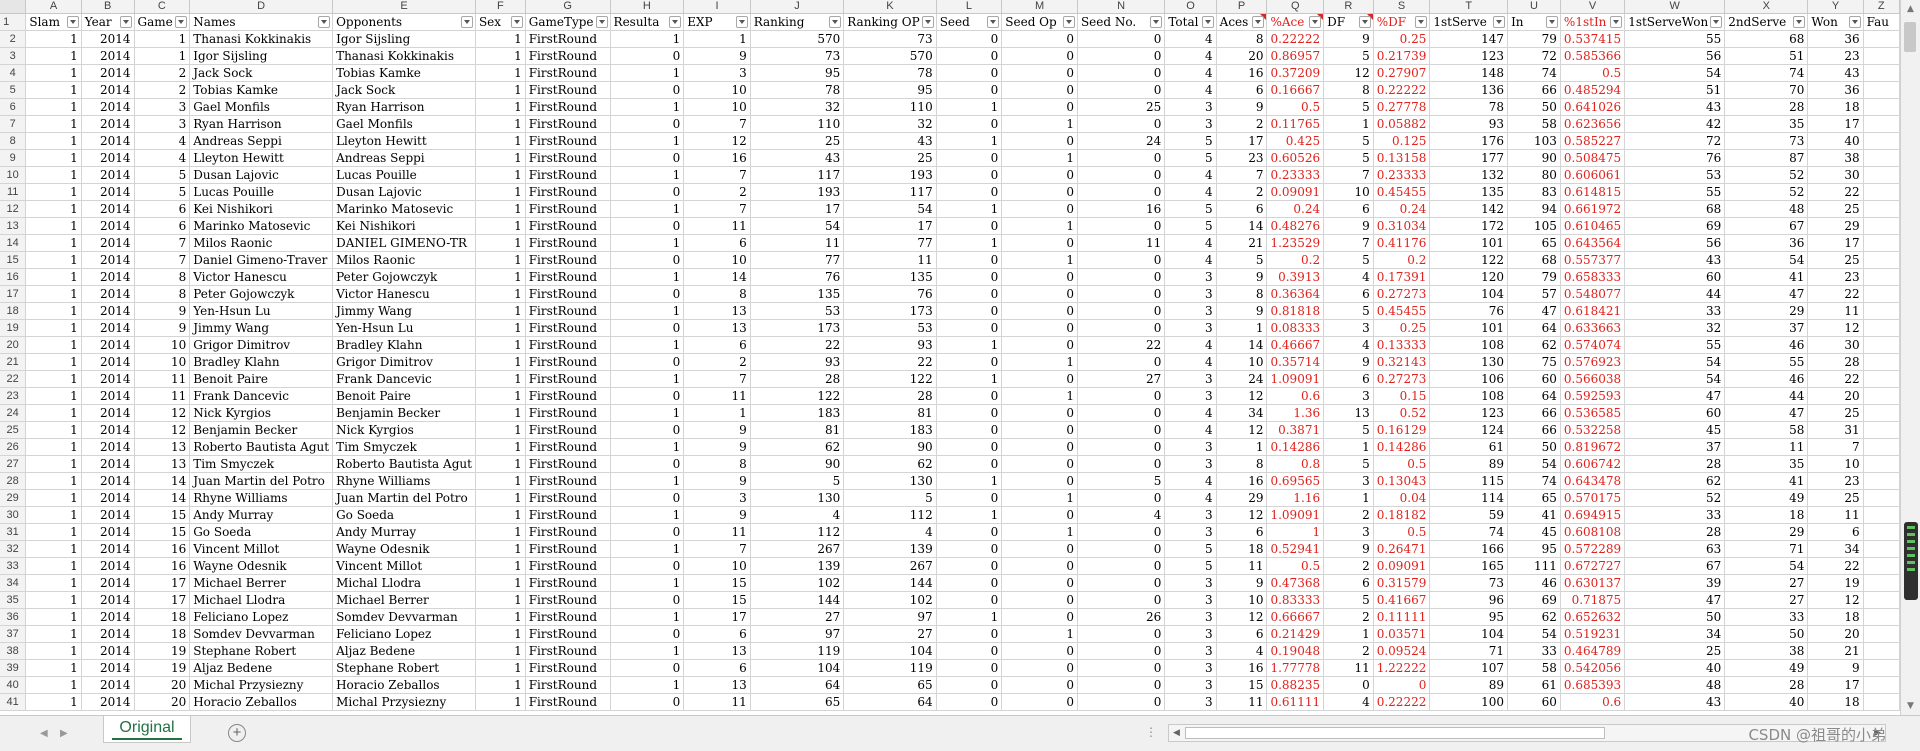 The image size is (1920, 751). I want to click on cell-d: Roberto Bautista Agut, so click(261, 447).